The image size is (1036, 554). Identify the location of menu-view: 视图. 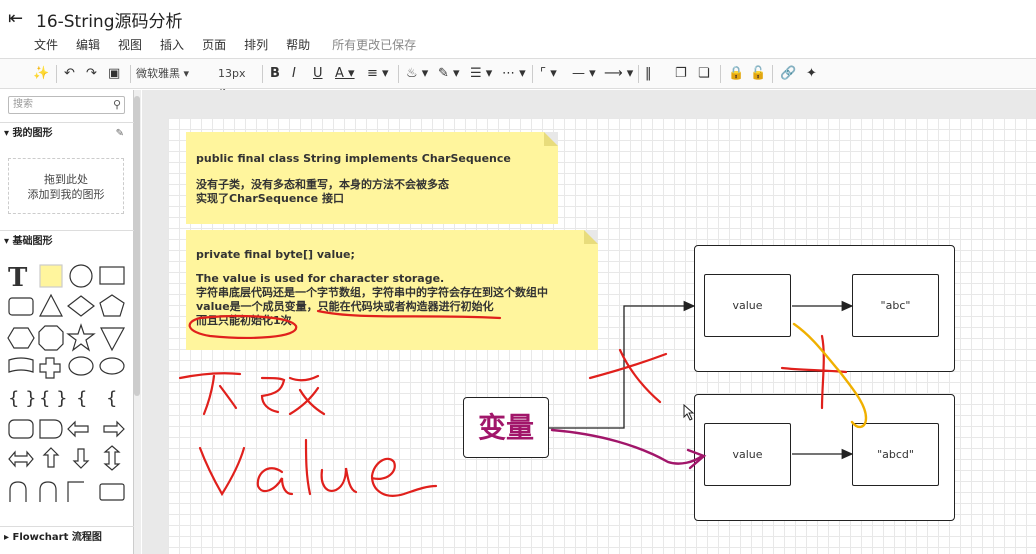
(130, 44).